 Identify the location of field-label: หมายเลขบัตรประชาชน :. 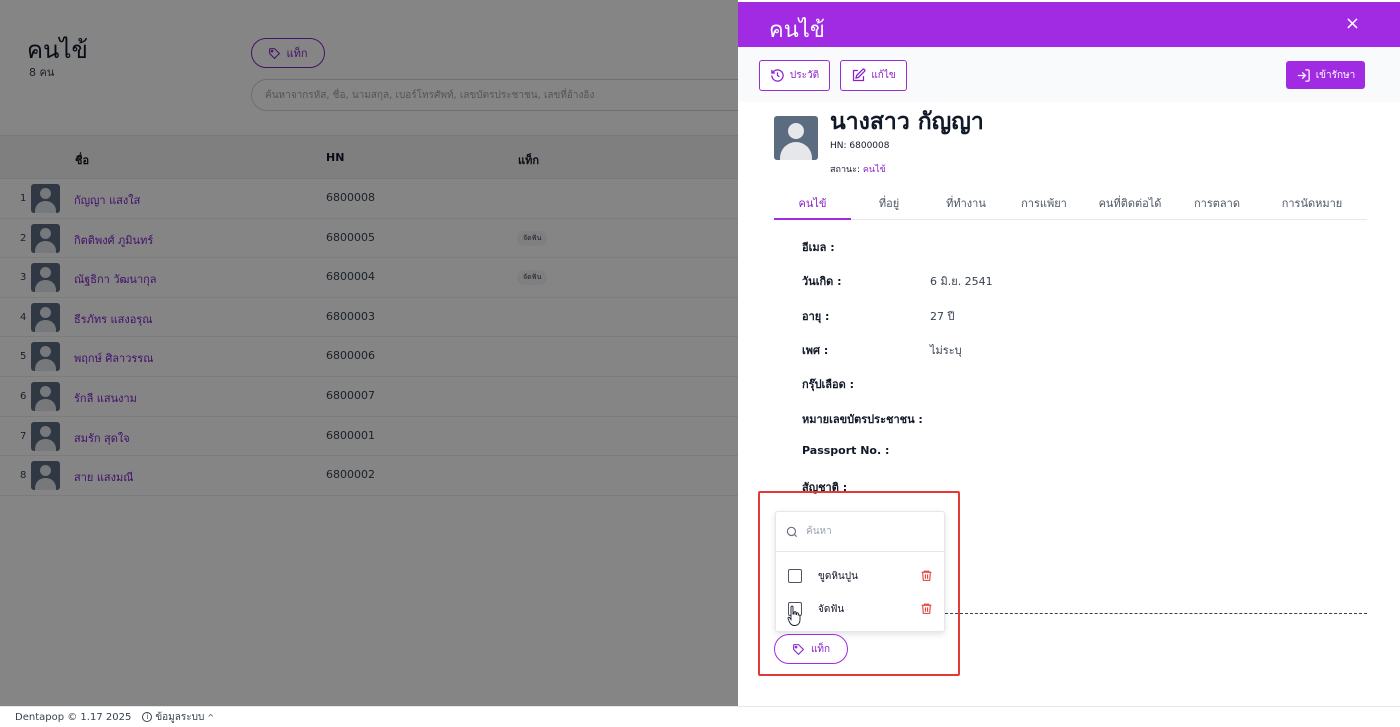
(862, 419).